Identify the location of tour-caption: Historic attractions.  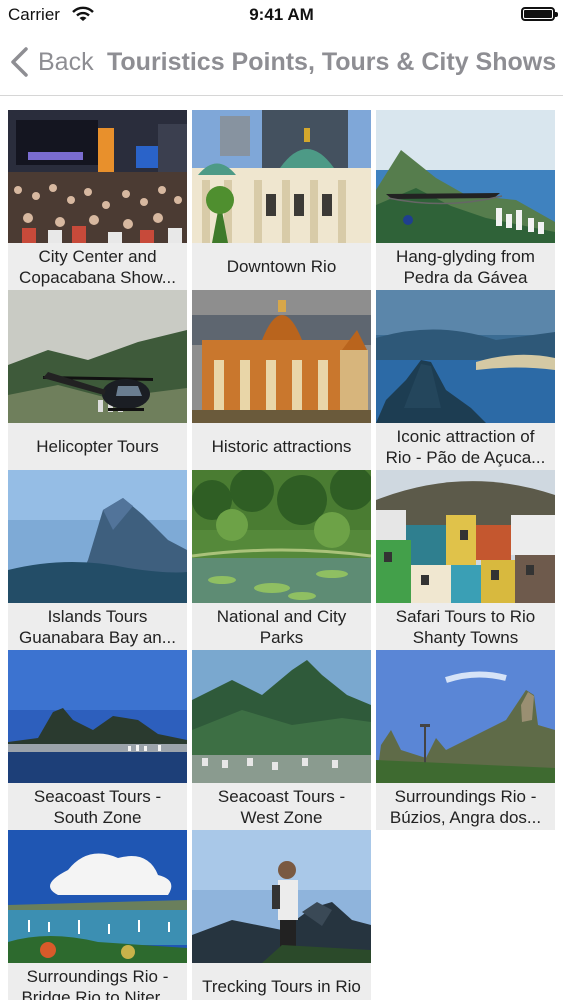
(281, 446).